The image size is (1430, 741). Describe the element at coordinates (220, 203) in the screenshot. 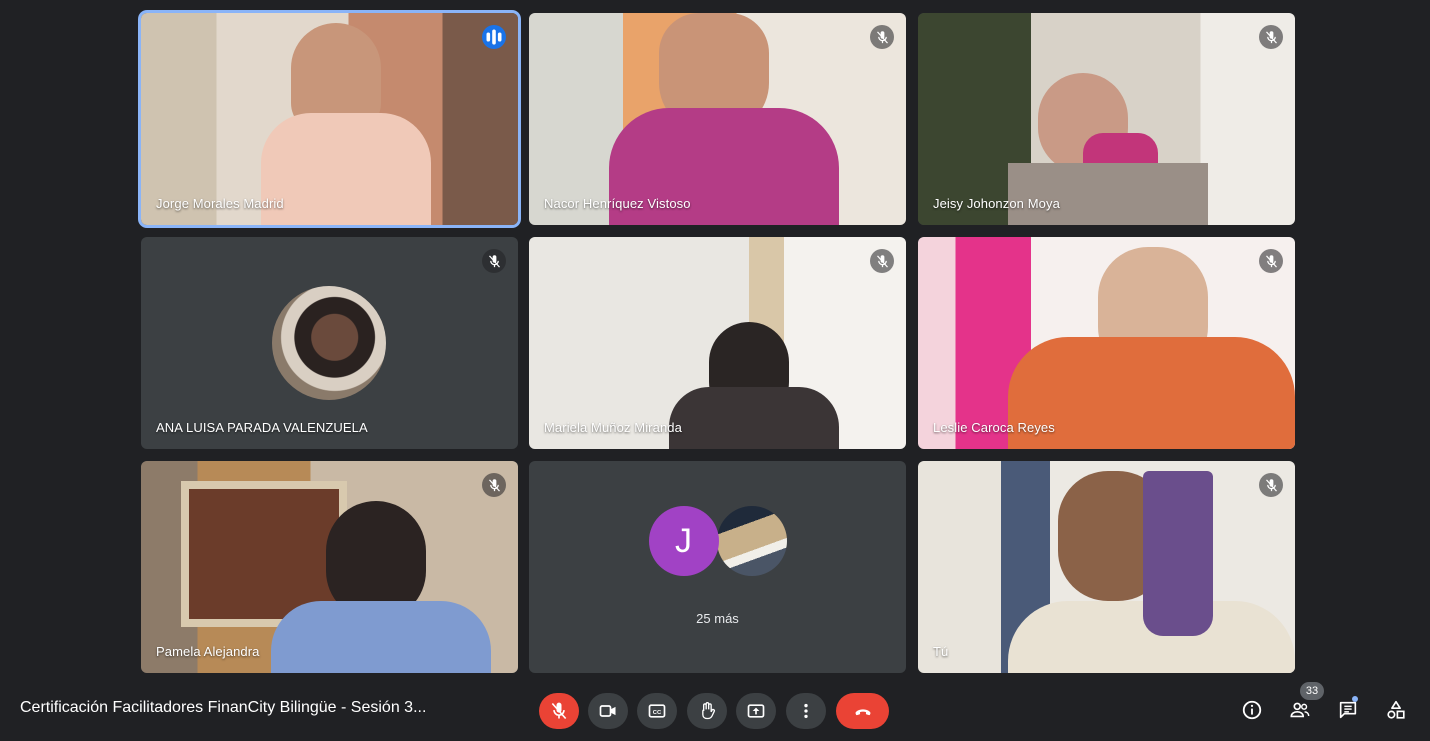

I see `participant-name: Jorge Morales Madrid` at that location.